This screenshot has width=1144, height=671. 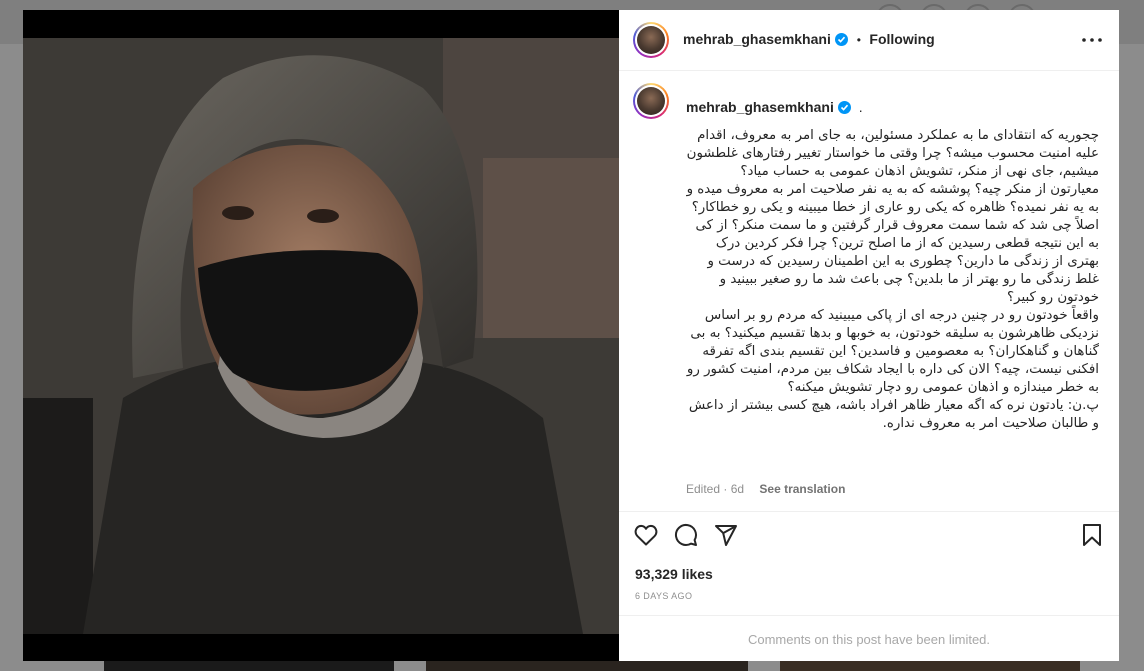 I want to click on caption-author-avatar, so click(x=651, y=101).